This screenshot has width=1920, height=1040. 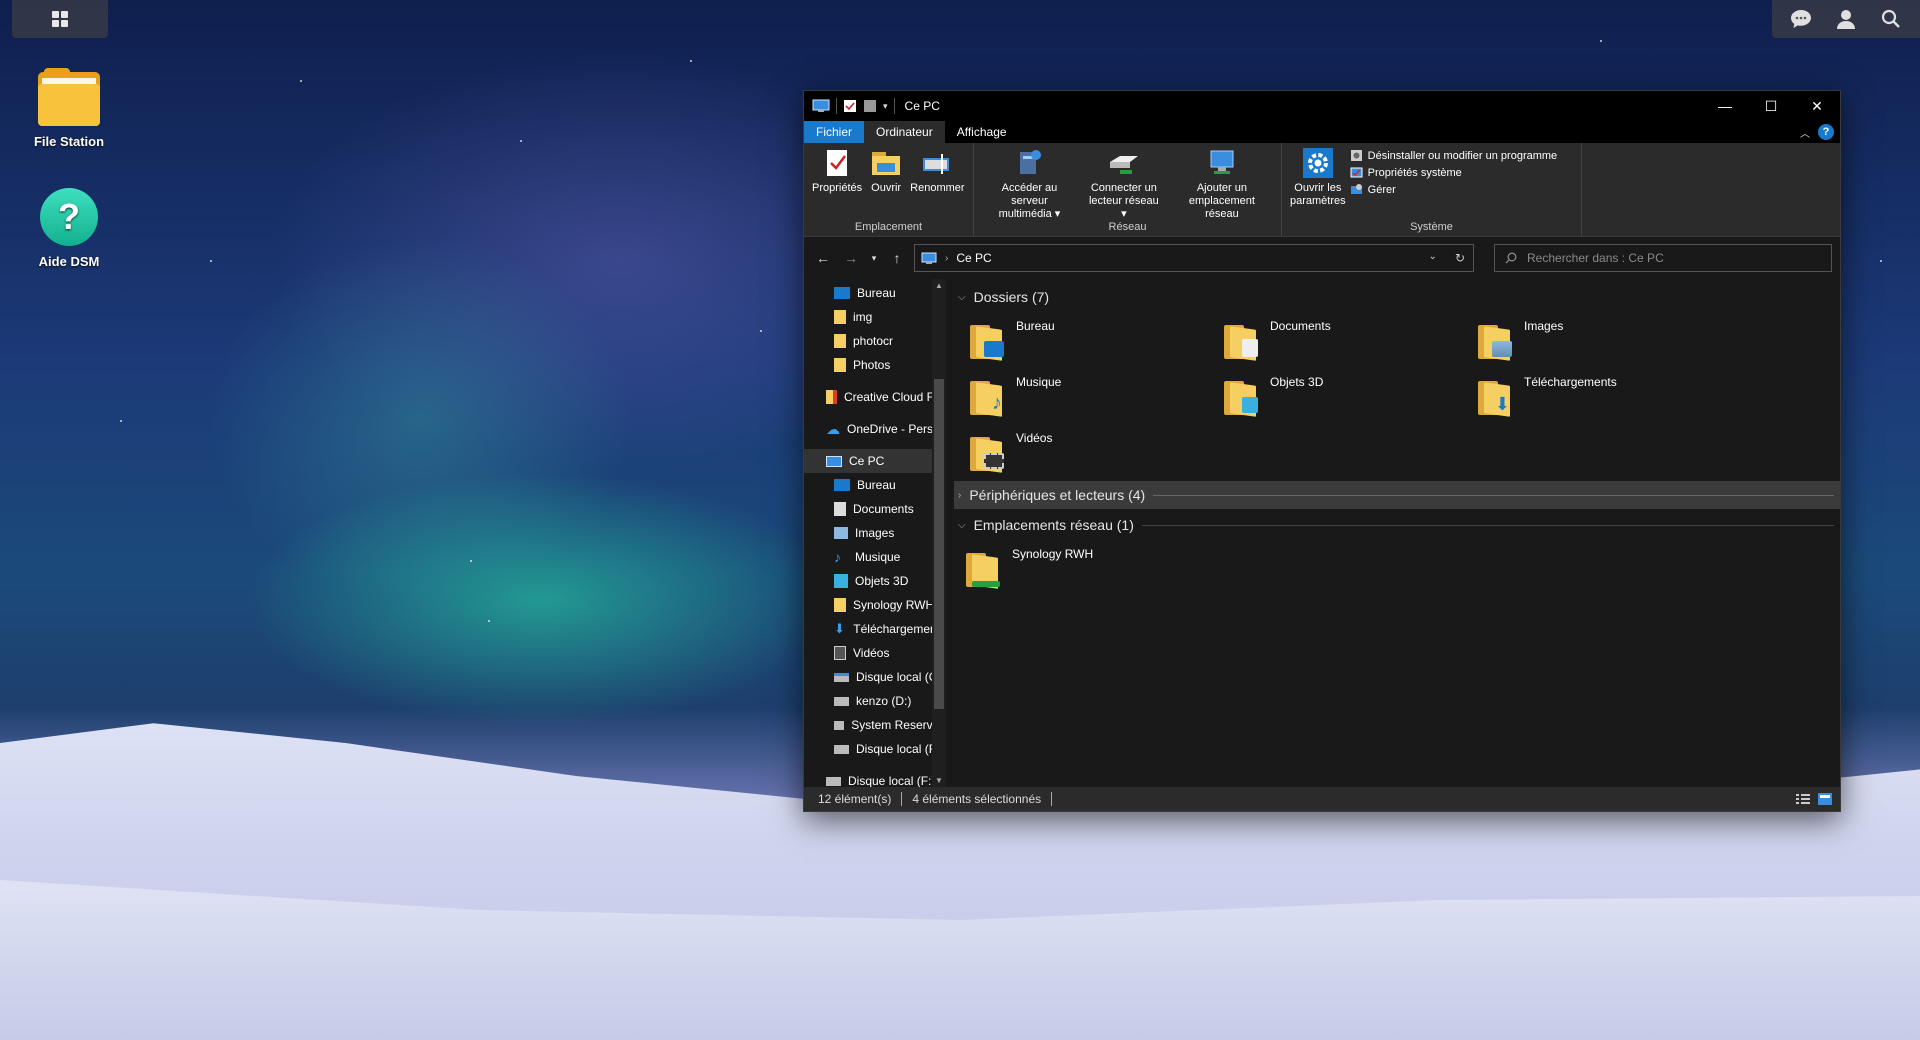 What do you see at coordinates (1771, 106) in the screenshot?
I see `maximize-button: ☐` at bounding box center [1771, 106].